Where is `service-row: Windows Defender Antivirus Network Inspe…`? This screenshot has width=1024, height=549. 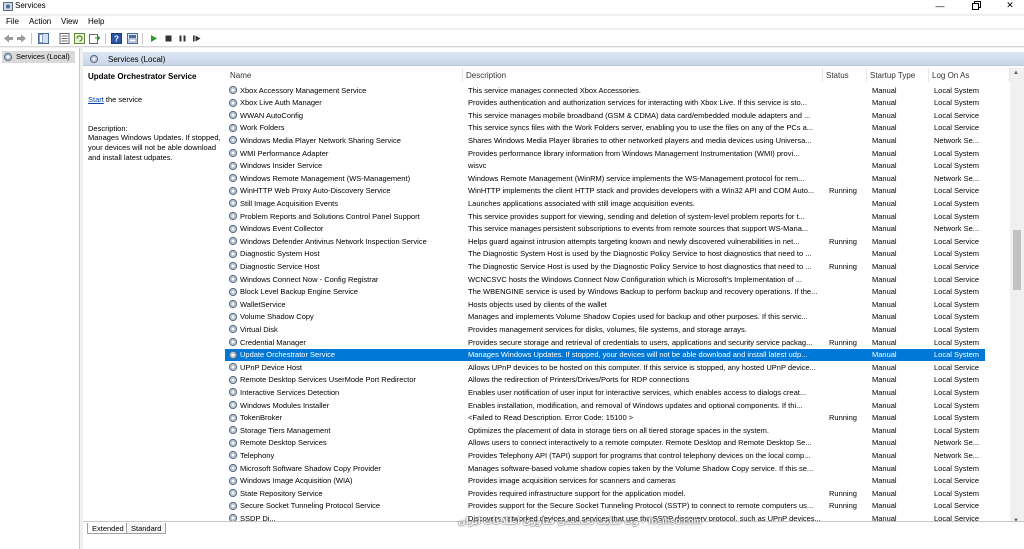
service-row: Windows Defender Antivirus Network Inspe… is located at coordinates (605, 241).